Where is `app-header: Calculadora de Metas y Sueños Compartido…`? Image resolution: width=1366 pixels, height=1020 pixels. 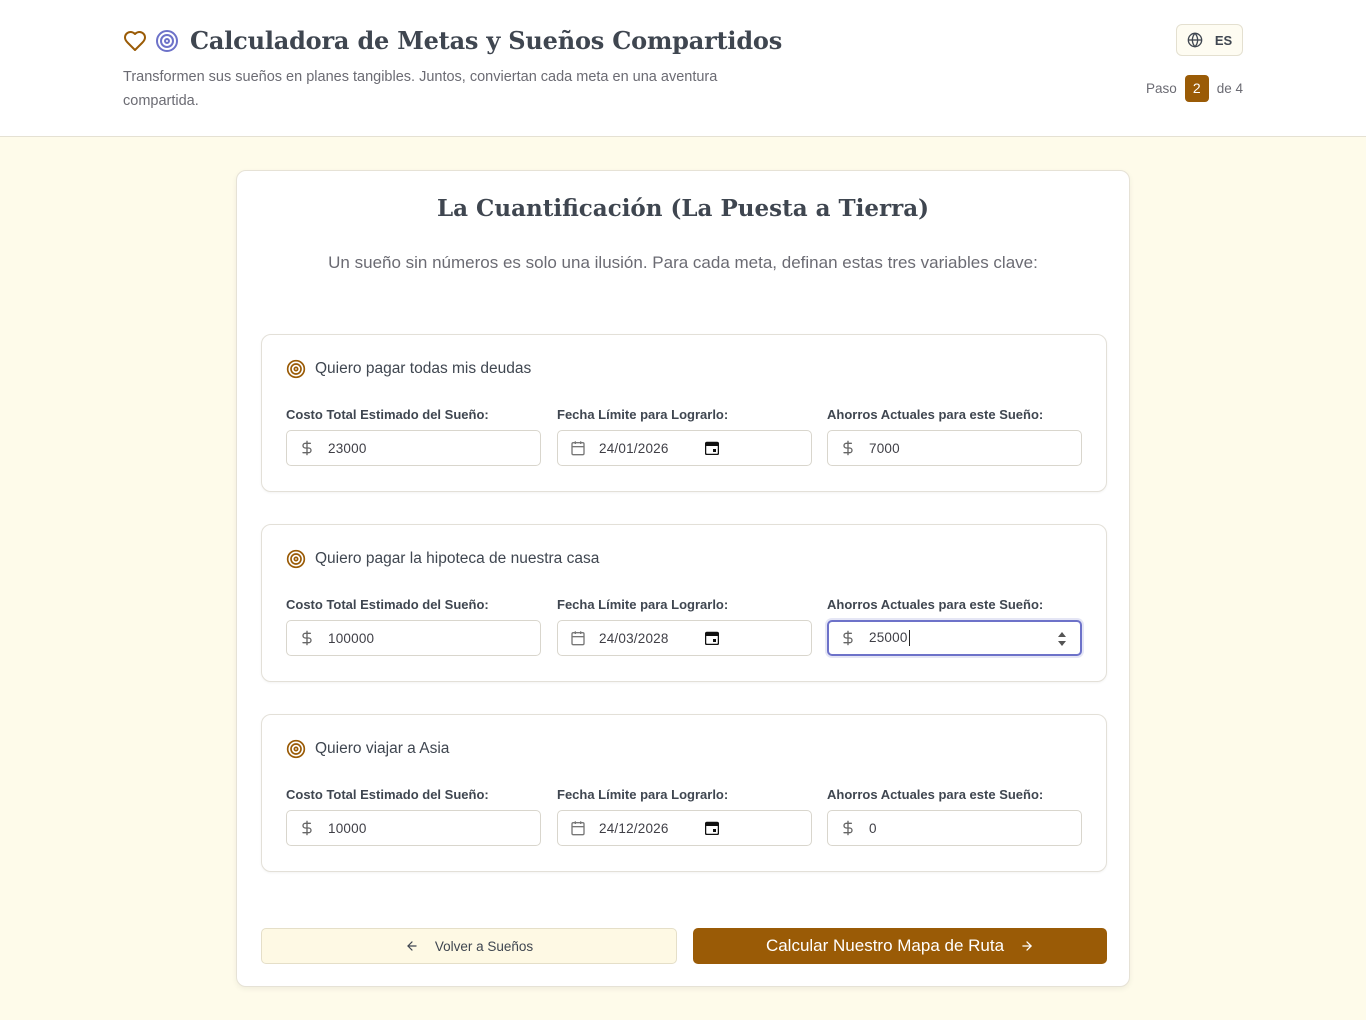 app-header: Calculadora de Metas y Sueños Compartido… is located at coordinates (683, 68).